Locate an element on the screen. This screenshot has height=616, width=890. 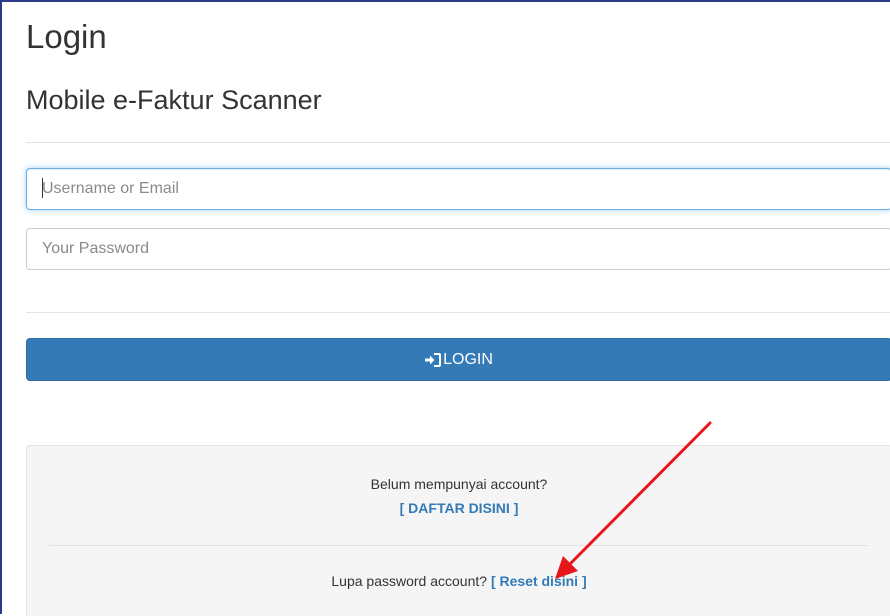
page-subtitle: Mobile e-Faktur Scanner is located at coordinates (174, 100).